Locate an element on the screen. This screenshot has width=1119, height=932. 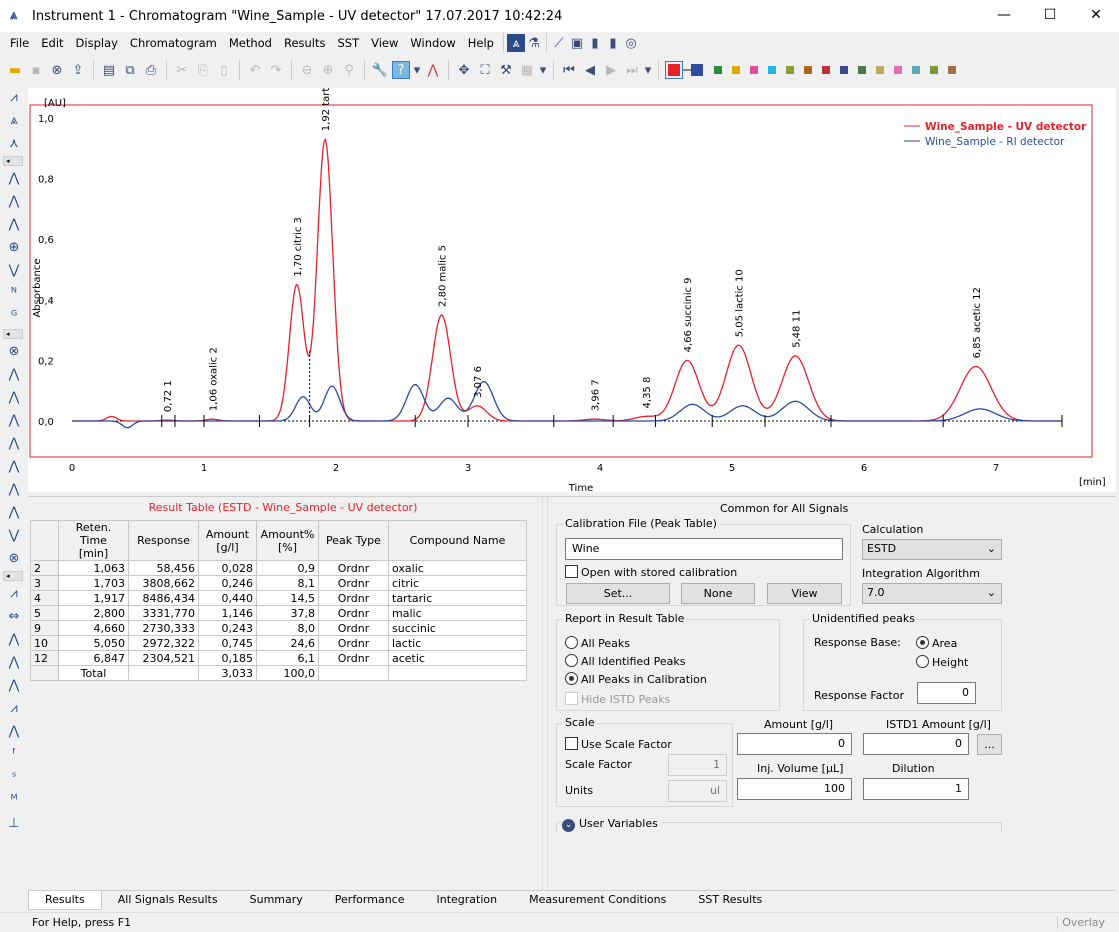
user-variables-expander: ⌄ User Variables is located at coordinates (611, 824).